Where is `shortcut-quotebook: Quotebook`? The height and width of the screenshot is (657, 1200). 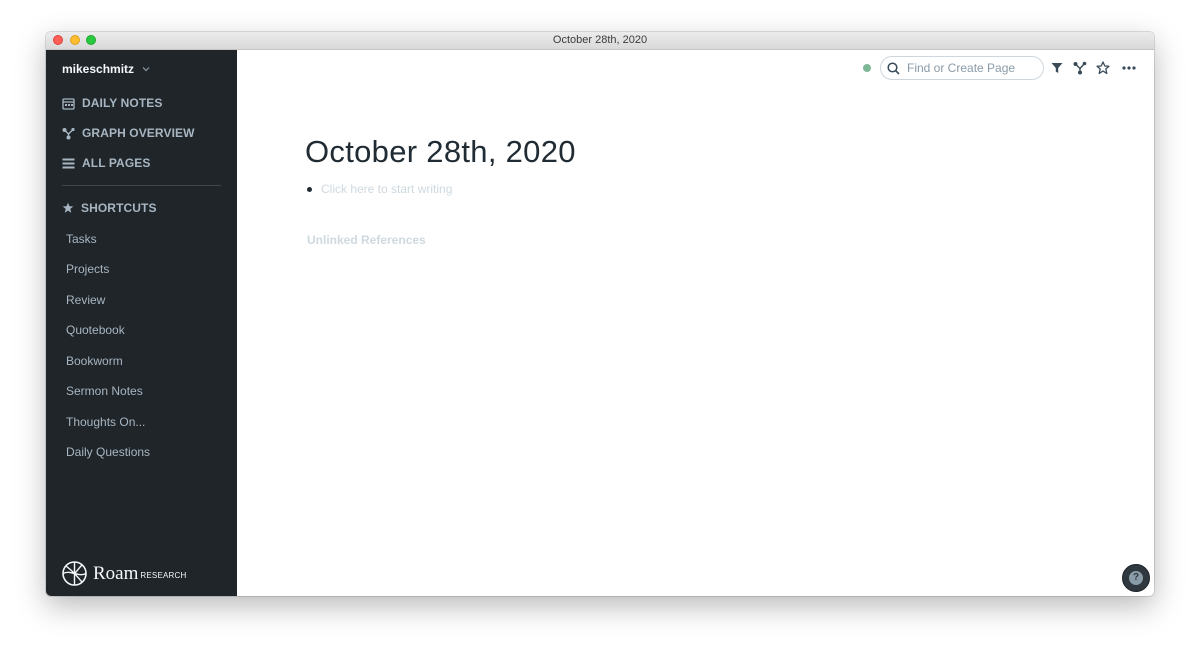 shortcut-quotebook: Quotebook is located at coordinates (95, 330).